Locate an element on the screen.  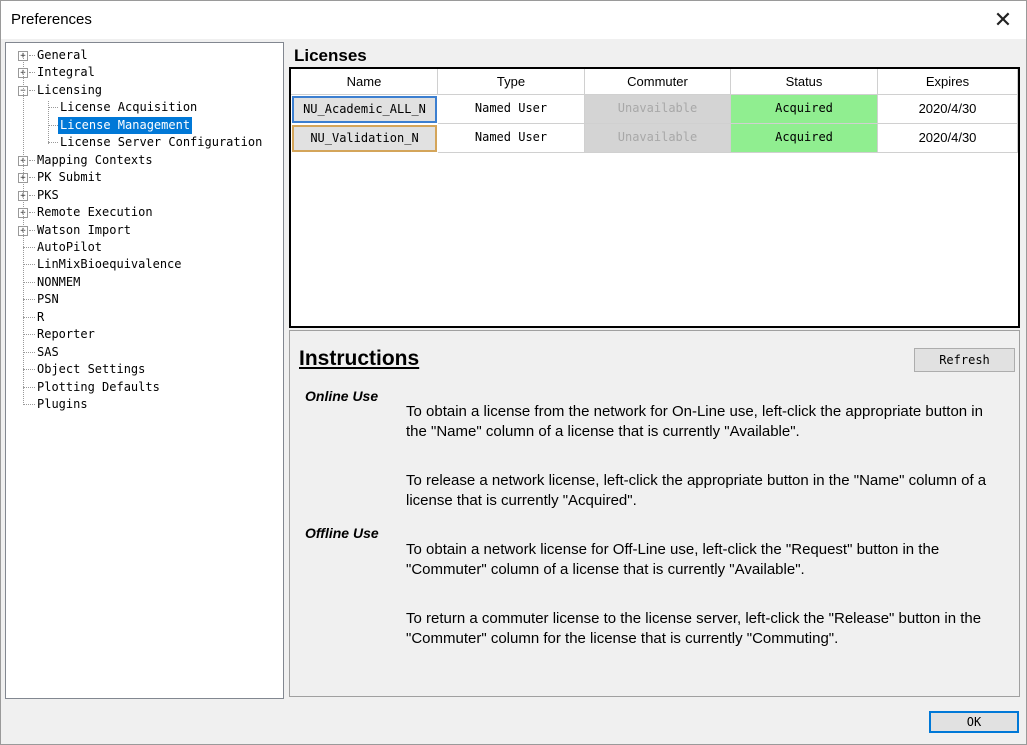
ok-button: OK is located at coordinates (974, 722).